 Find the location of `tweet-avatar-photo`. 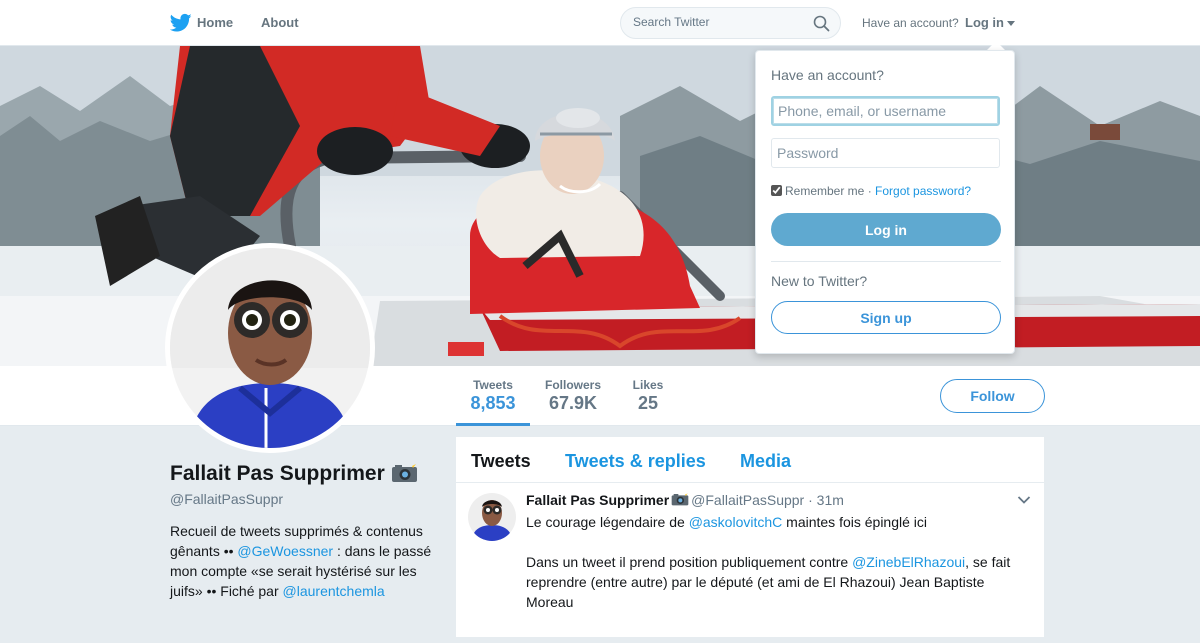

tweet-avatar-photo is located at coordinates (492, 517).